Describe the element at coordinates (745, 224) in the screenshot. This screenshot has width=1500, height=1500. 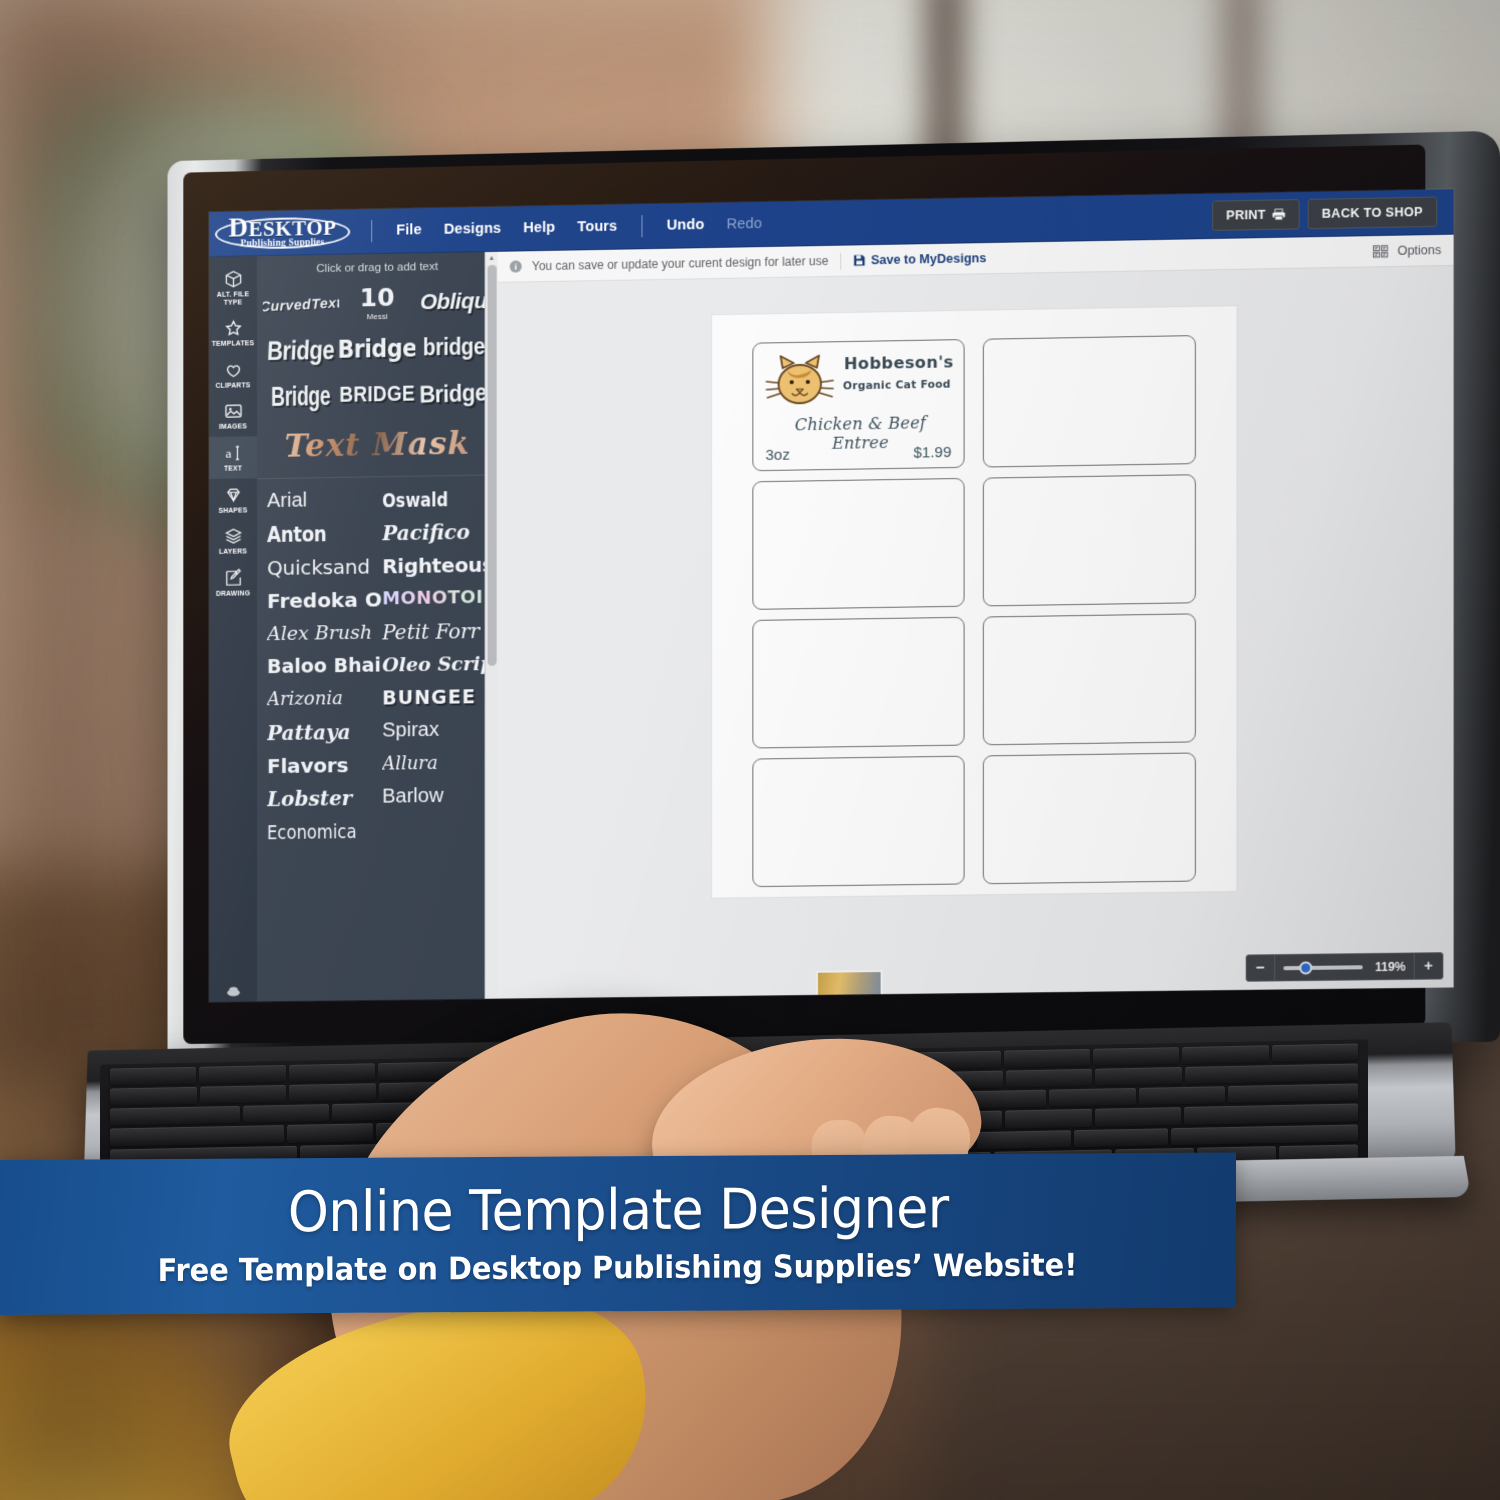
I see `nav-item-redo: Redo` at that location.